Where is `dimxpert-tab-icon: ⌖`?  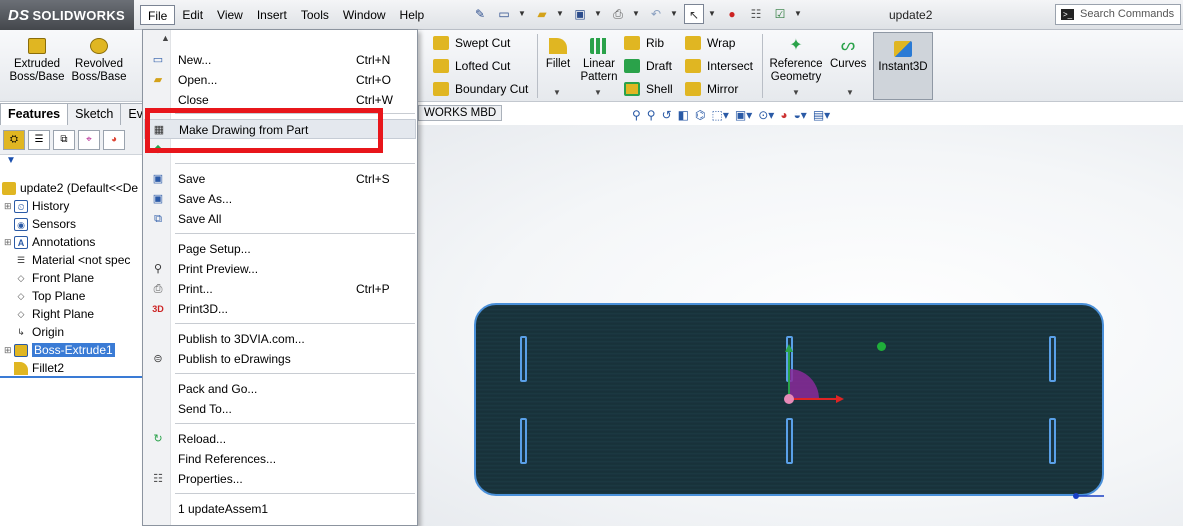 dimxpert-tab-icon: ⌖ is located at coordinates (89, 140).